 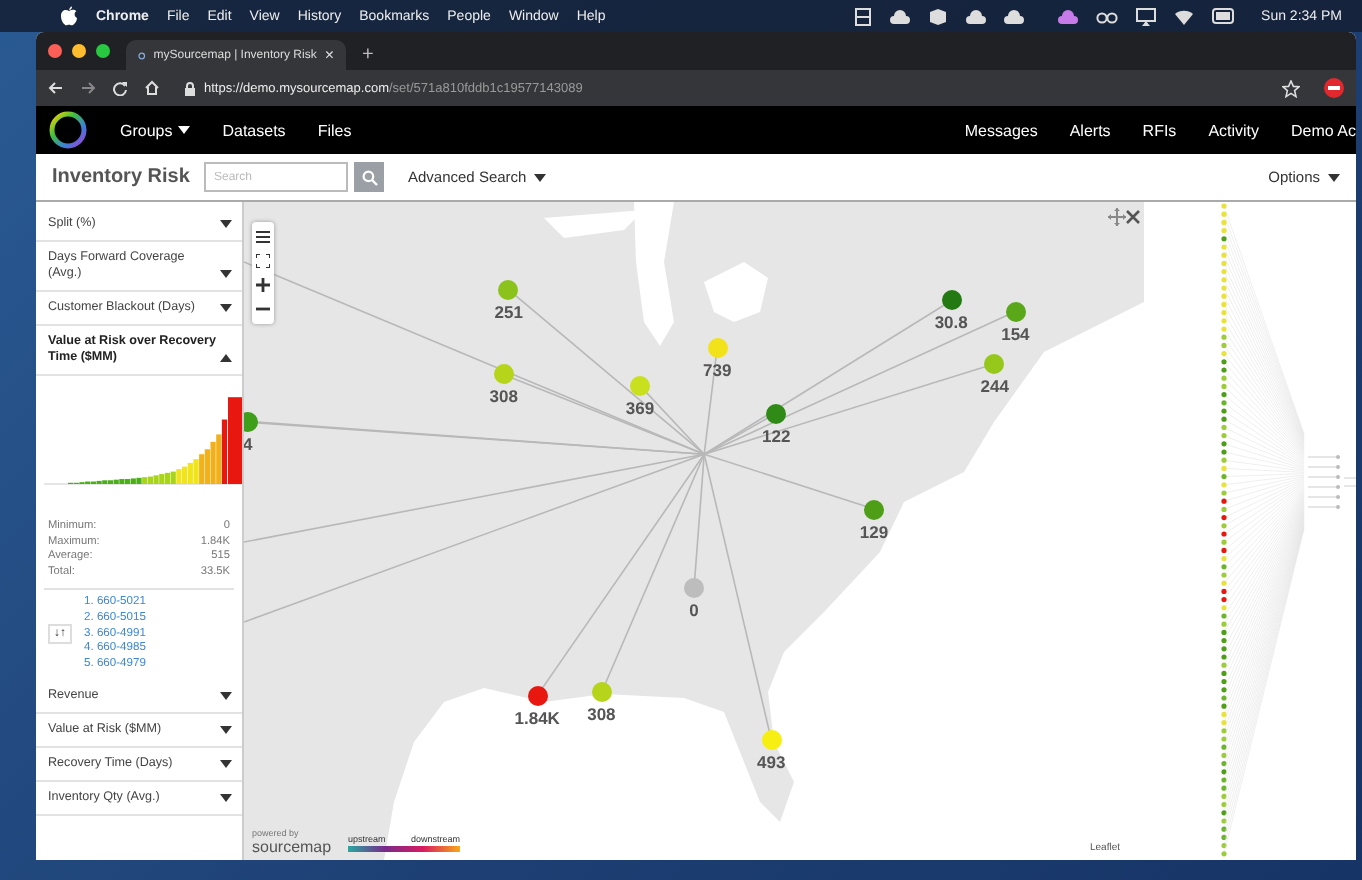 I want to click on nav-link: Files, so click(x=334, y=130).